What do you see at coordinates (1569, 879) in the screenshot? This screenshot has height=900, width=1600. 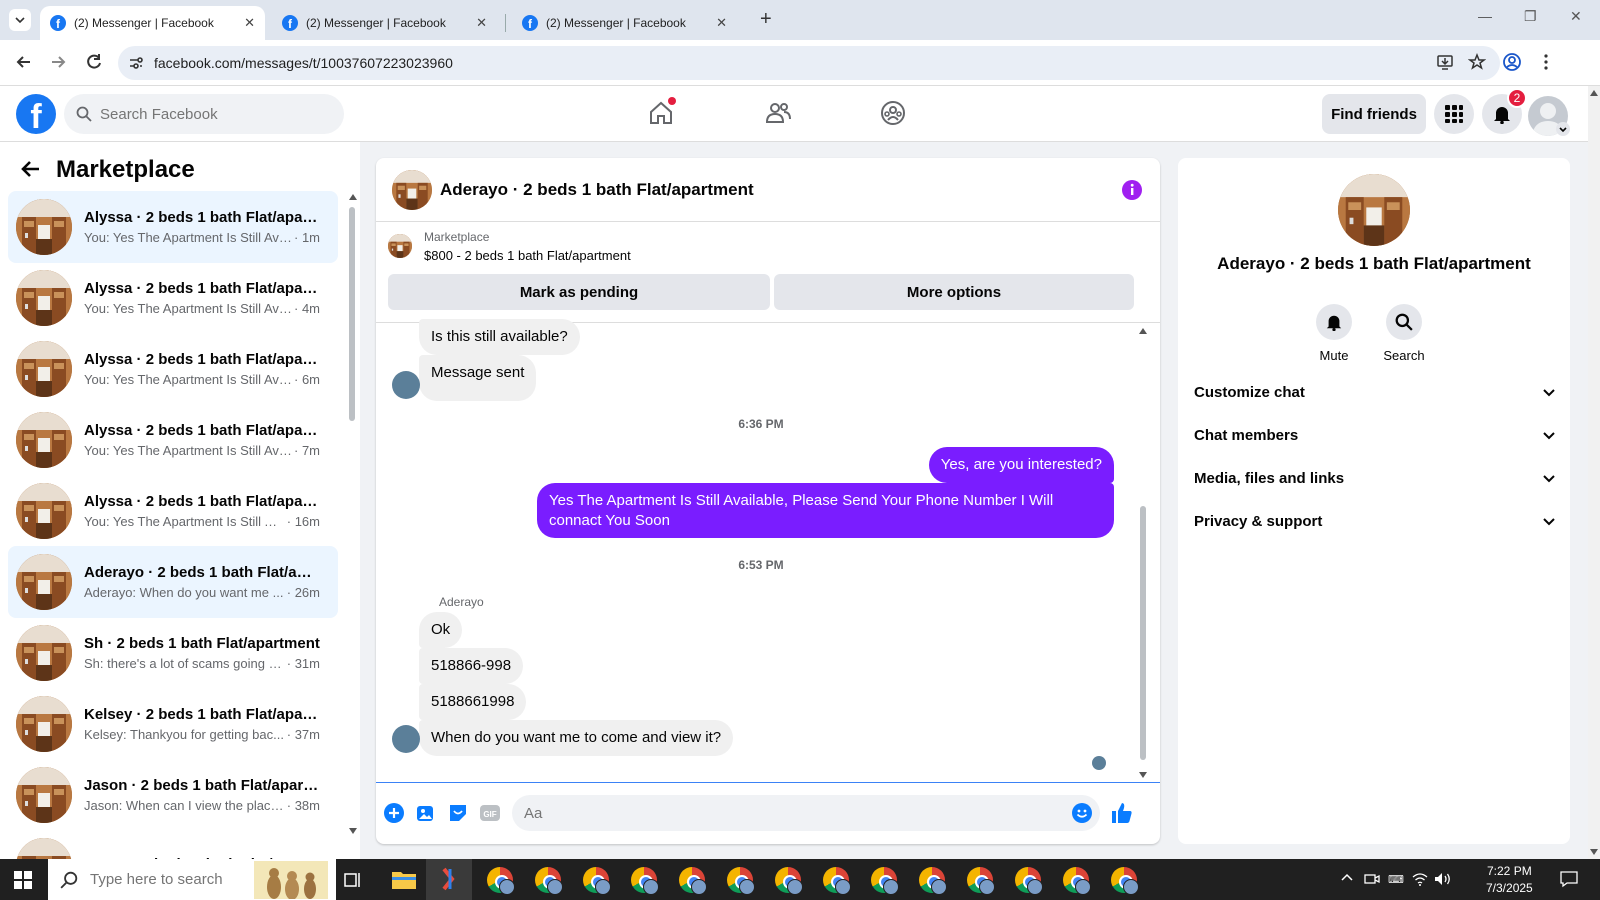 I see `notification-center-icon` at bounding box center [1569, 879].